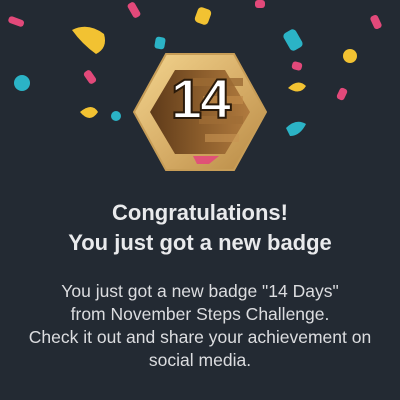 The height and width of the screenshot is (400, 400). I want to click on heading-line-1: Congratulations!, so click(200, 212).